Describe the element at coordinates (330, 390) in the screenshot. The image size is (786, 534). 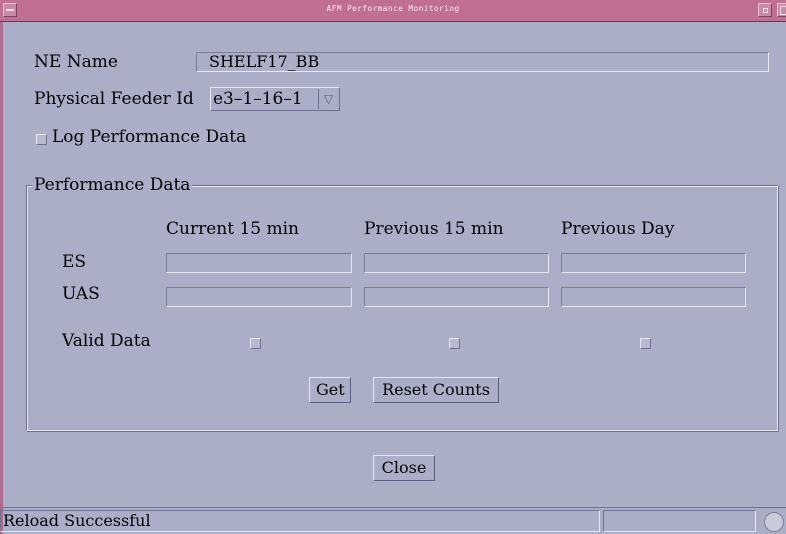
I see `get-button: Get` at that location.